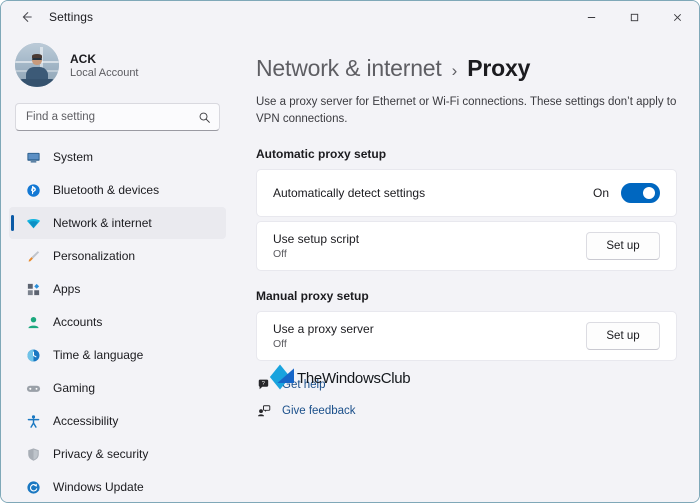 This screenshot has width=700, height=503. What do you see at coordinates (33, 322) in the screenshot?
I see `person-icon` at bounding box center [33, 322].